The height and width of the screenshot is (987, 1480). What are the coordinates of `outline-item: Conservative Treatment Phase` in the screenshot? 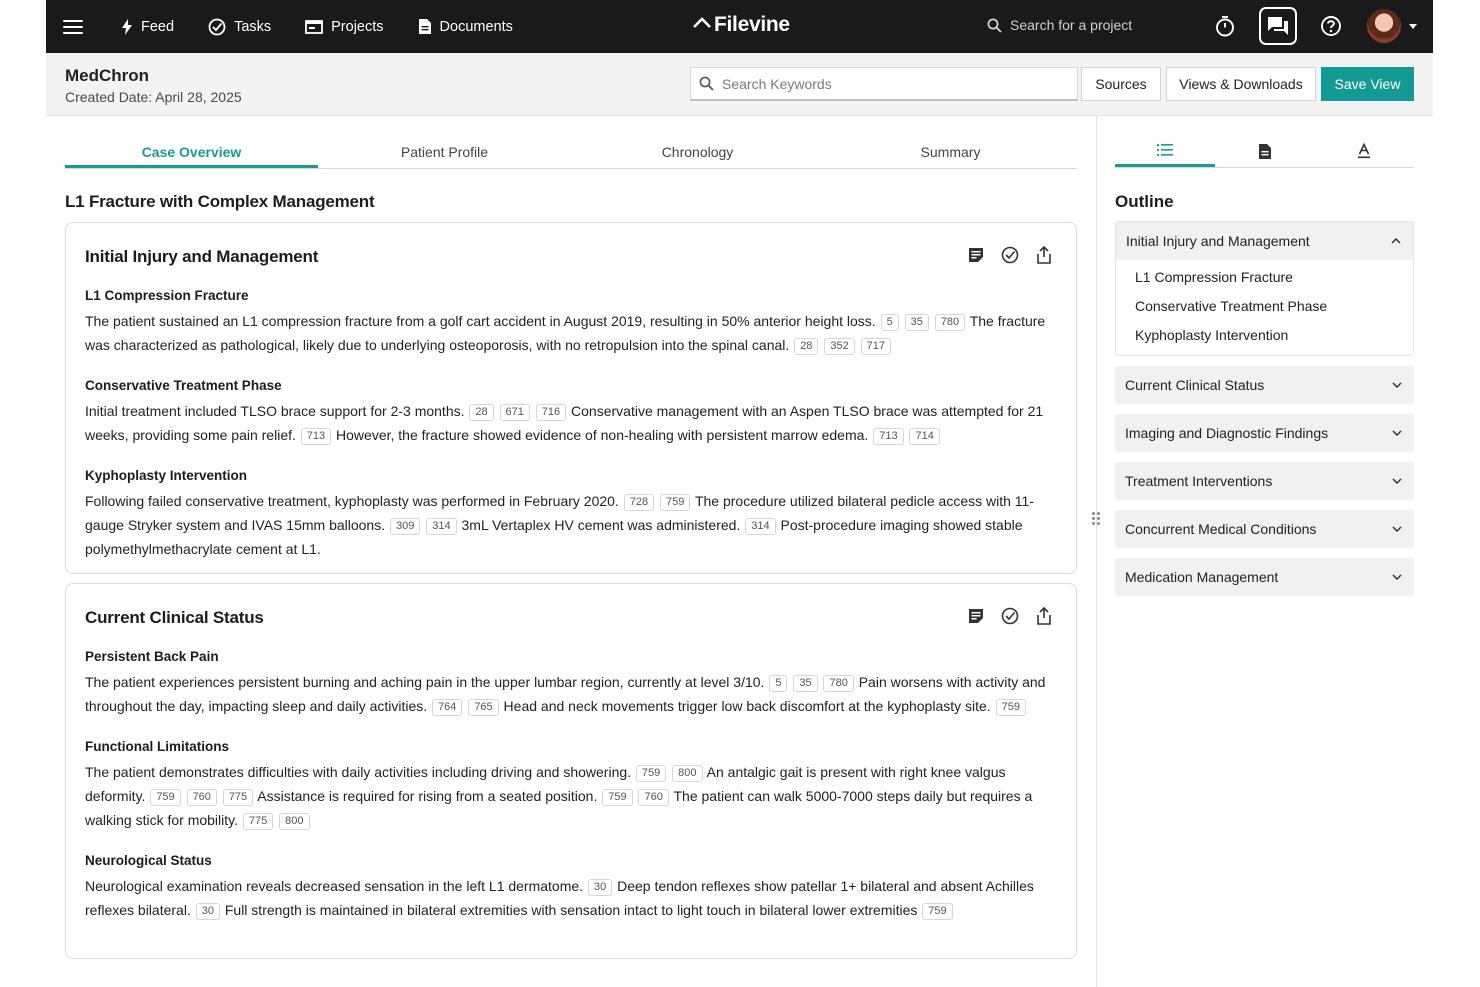 It's located at (1274, 309).